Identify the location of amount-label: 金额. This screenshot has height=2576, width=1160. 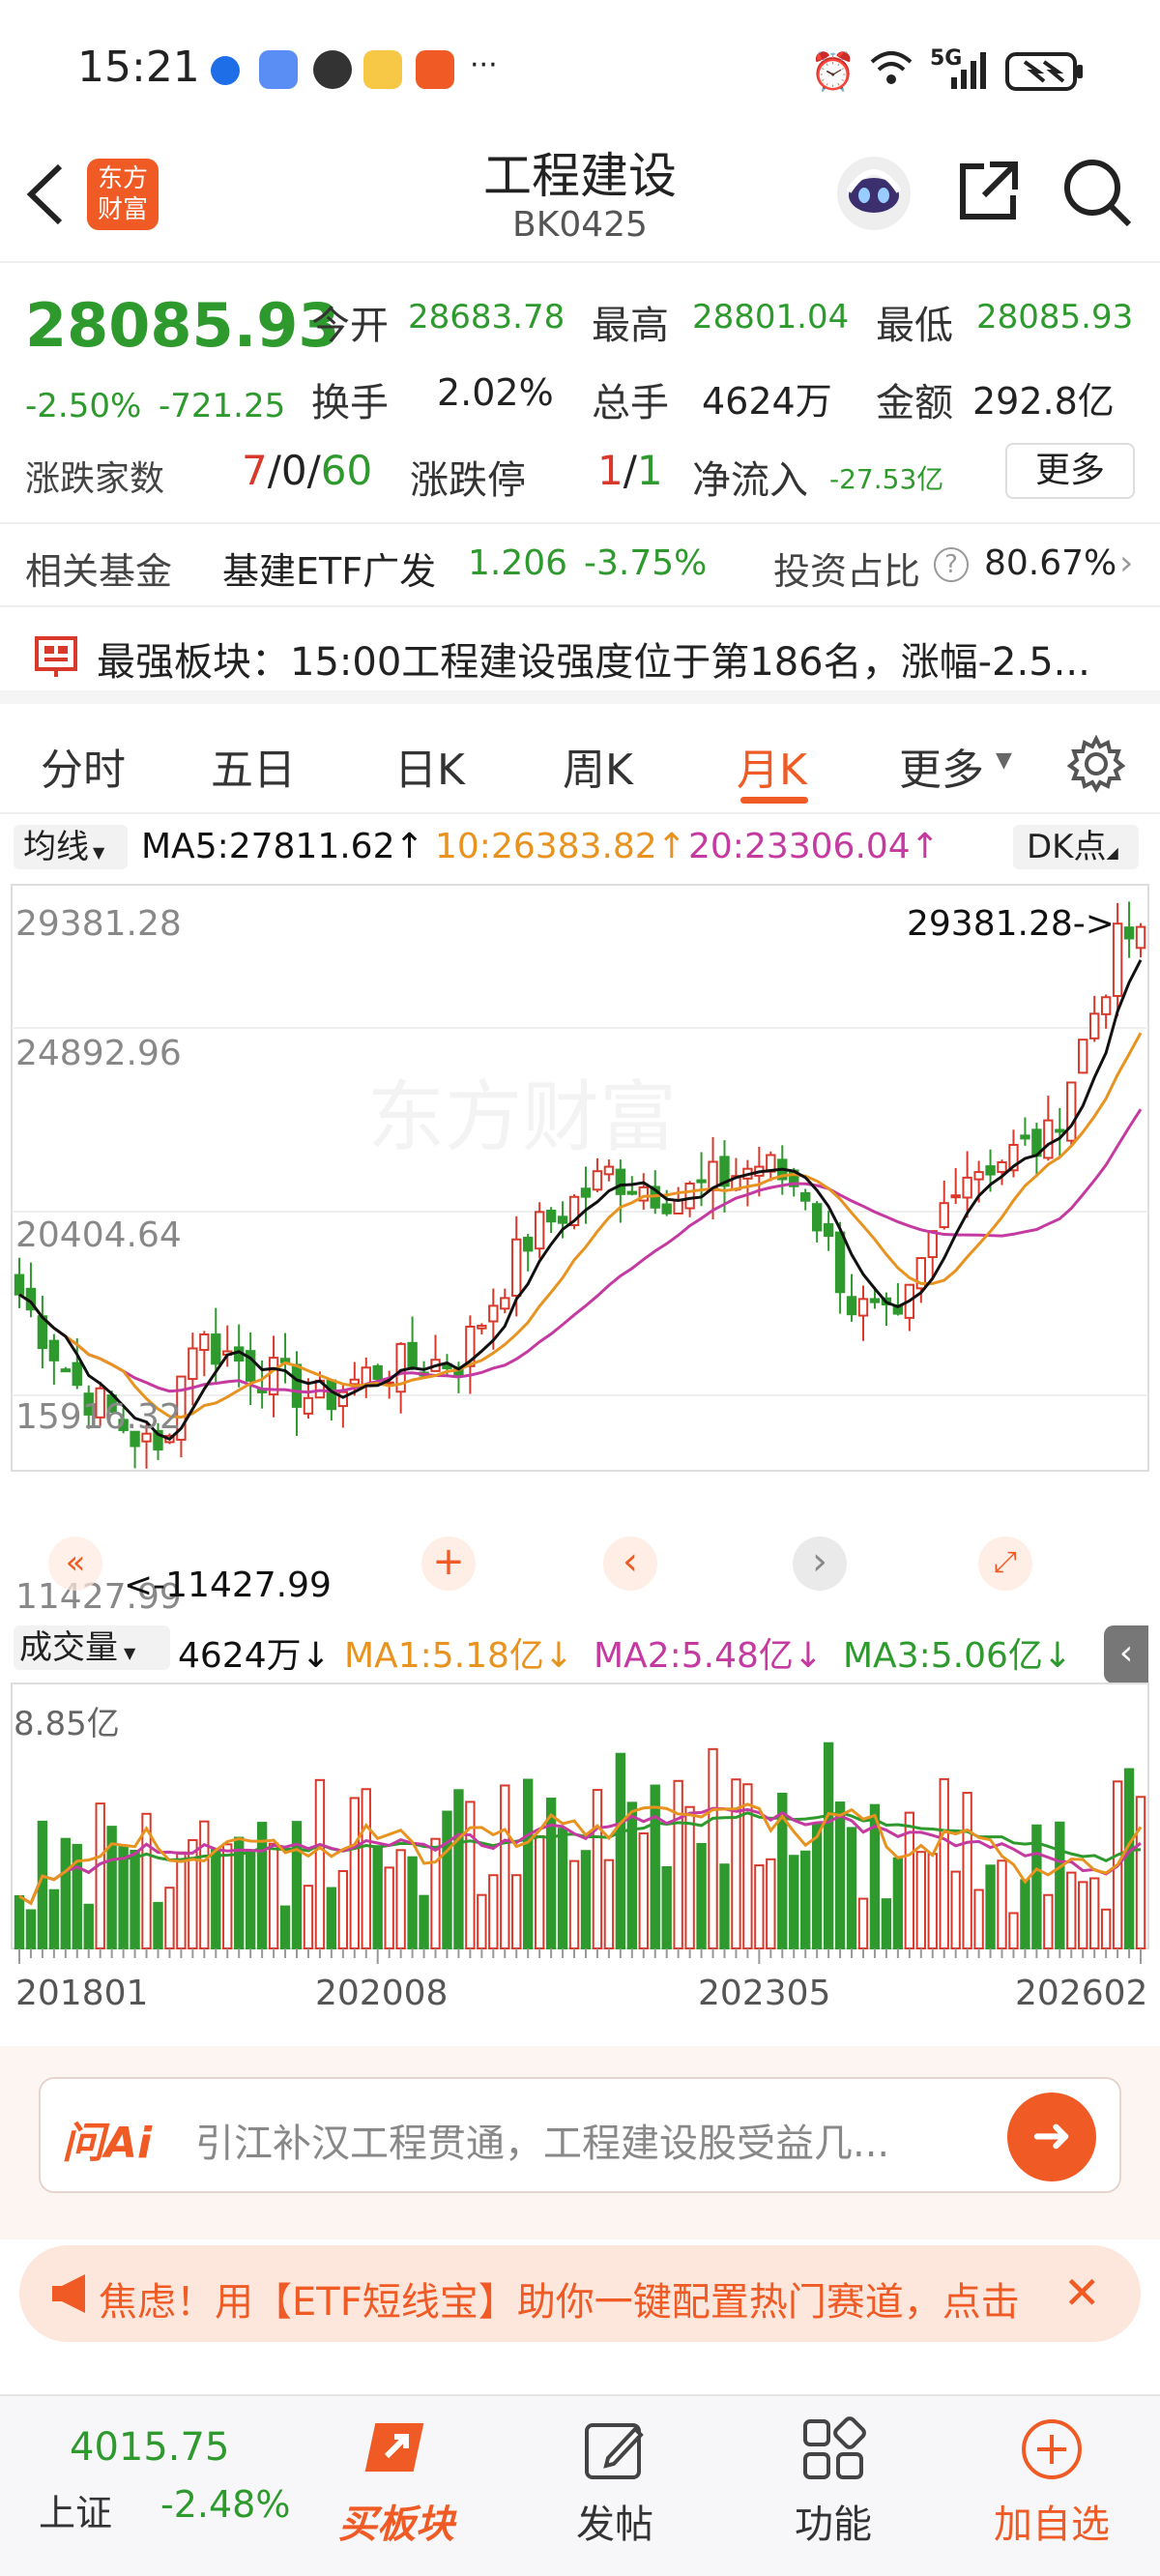
(914, 403).